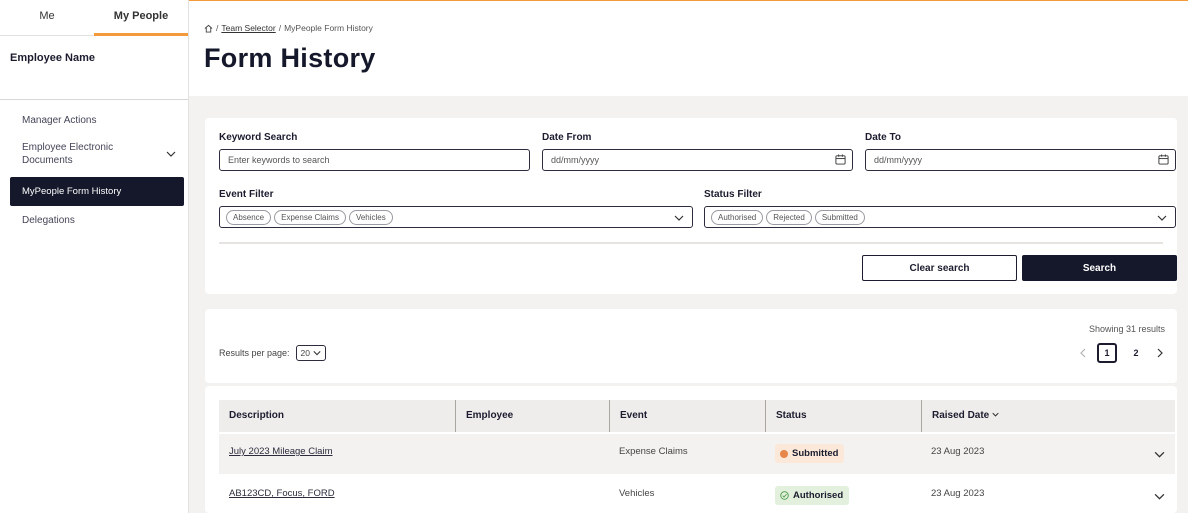 The width and height of the screenshot is (1188, 513). I want to click on event-chip: Vehicles, so click(370, 217).